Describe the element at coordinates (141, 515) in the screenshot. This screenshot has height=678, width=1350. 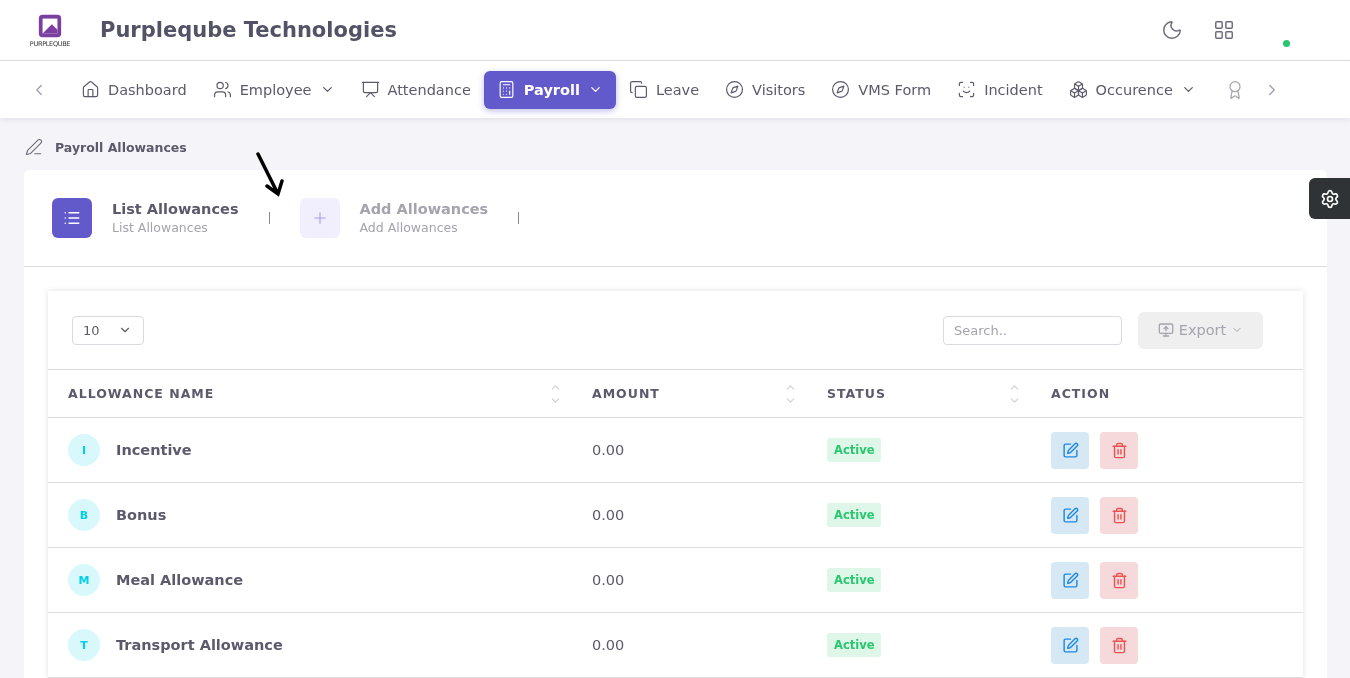
I see `allowance-name: Bonus` at that location.